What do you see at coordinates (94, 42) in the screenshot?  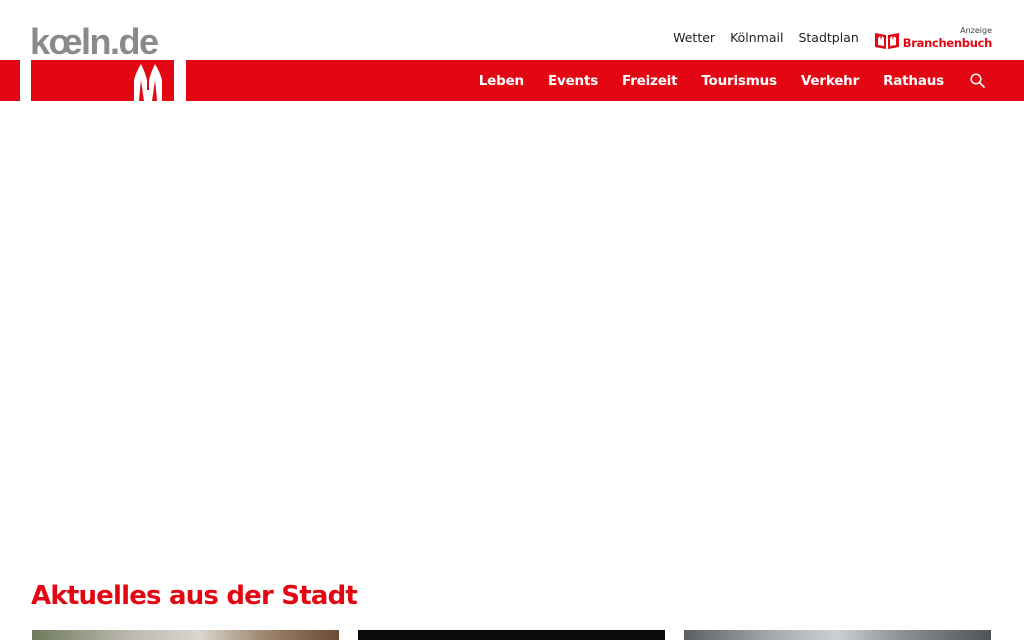 I see `site-logo: kœln.de` at bounding box center [94, 42].